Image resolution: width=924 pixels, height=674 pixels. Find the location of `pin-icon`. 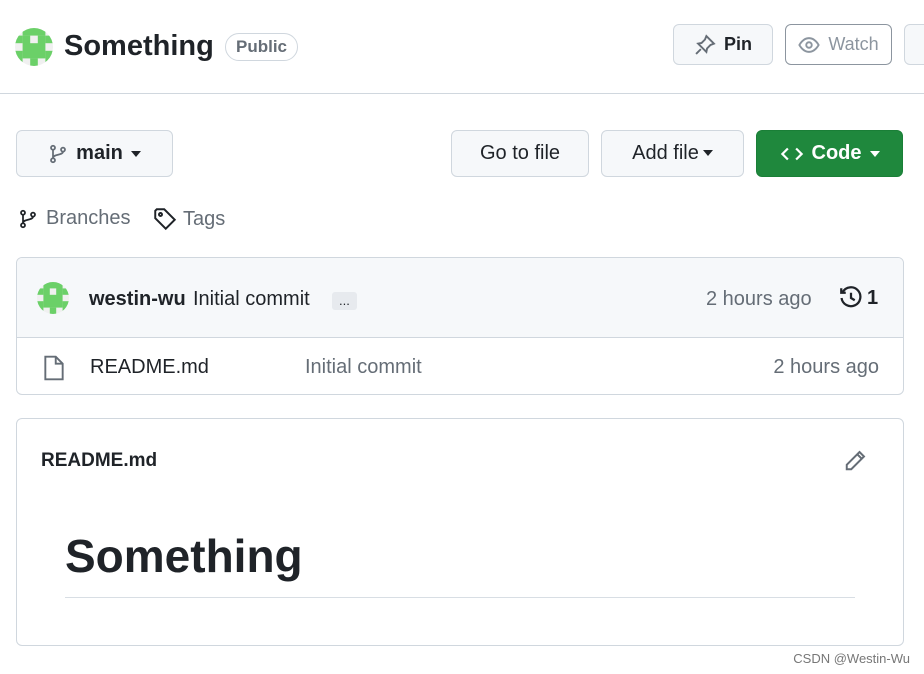

pin-icon is located at coordinates (705, 44).